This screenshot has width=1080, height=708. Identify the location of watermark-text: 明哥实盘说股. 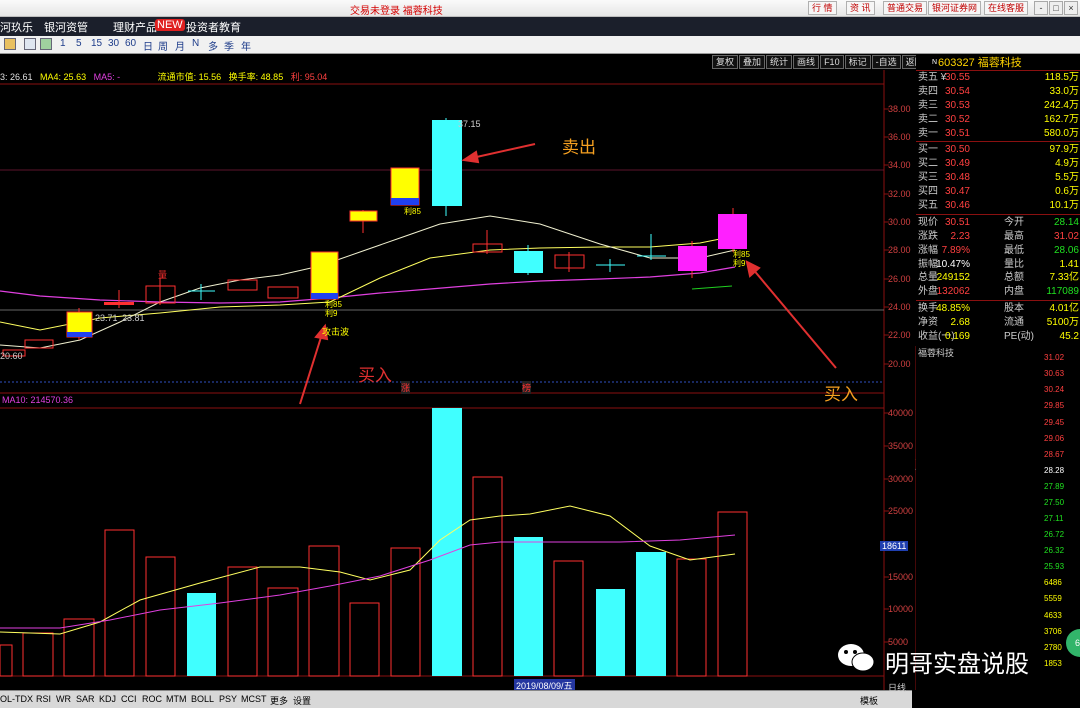
(957, 664).